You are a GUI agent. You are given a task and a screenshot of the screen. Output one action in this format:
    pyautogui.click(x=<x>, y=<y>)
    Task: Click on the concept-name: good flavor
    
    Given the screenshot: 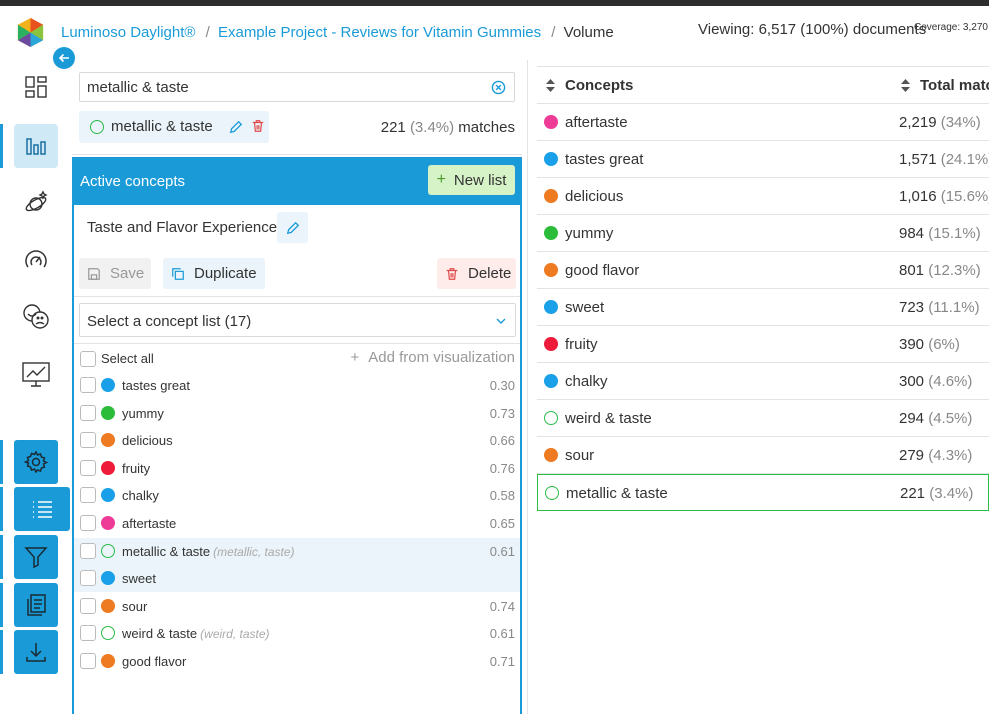 What is the action you would take?
    pyautogui.click(x=154, y=661)
    